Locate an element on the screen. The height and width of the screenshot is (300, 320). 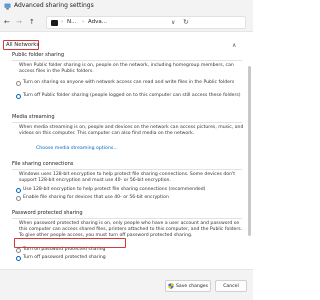
cancel-label: Cancel is located at coordinates (231, 286).